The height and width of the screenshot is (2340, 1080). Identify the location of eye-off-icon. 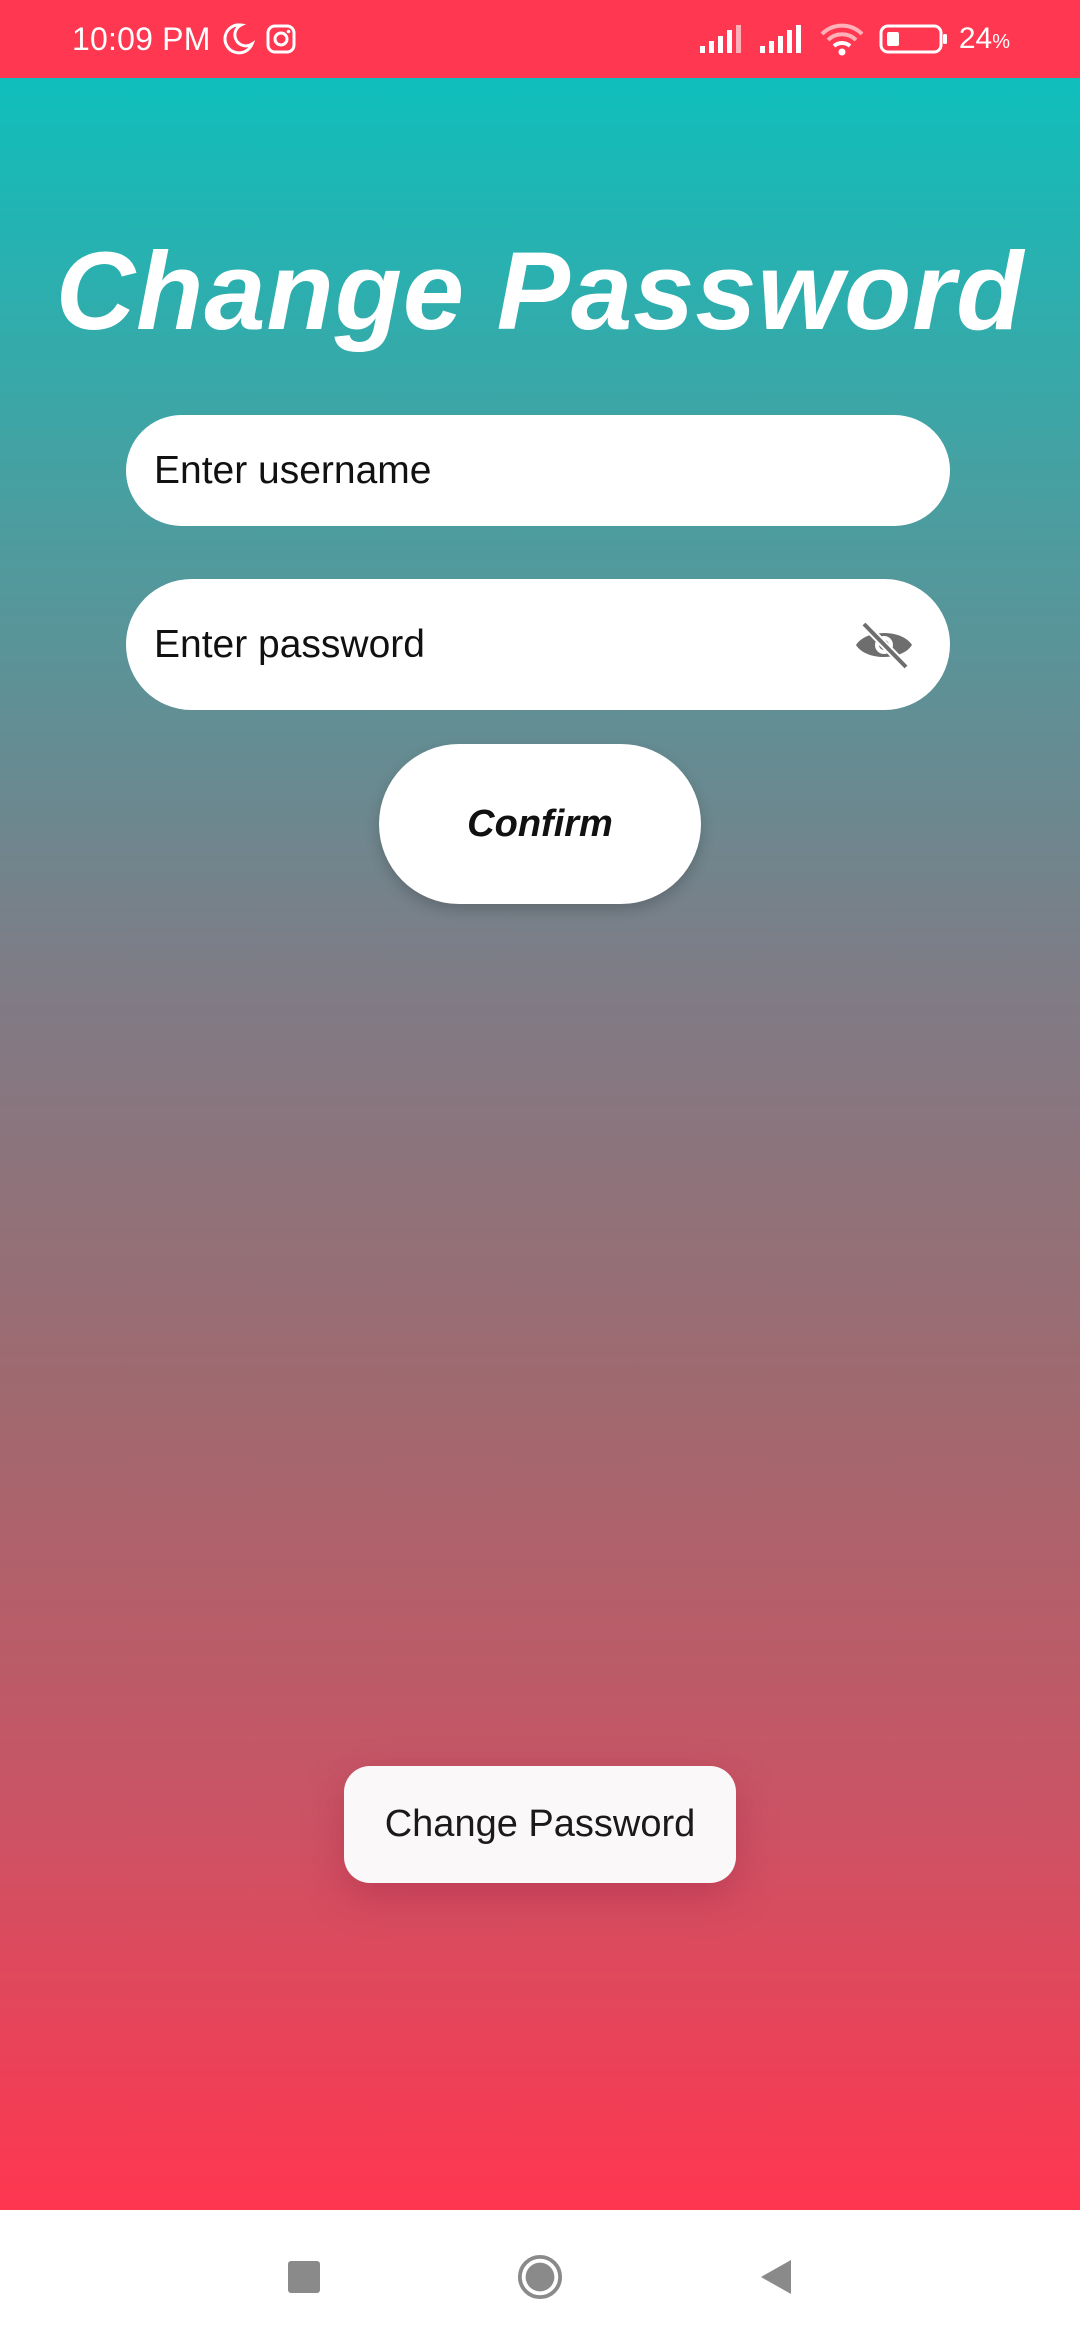
(884, 645).